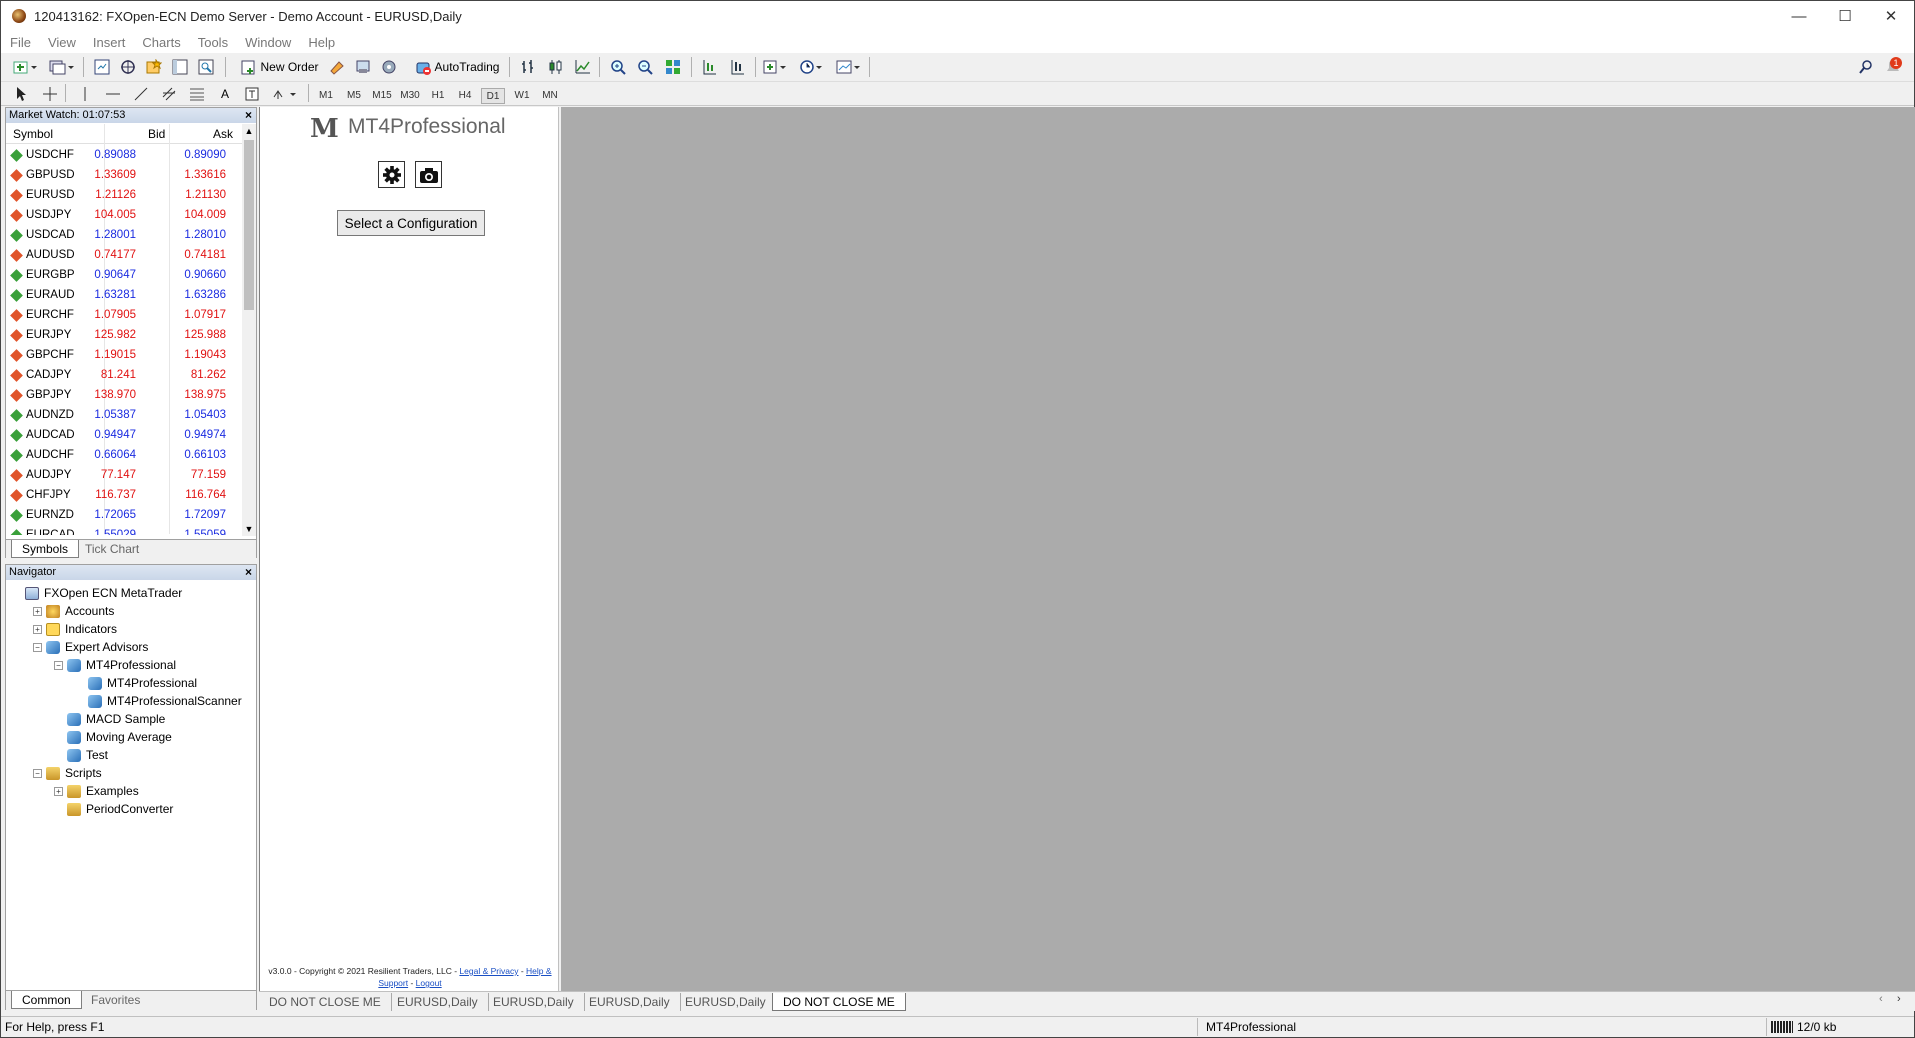  What do you see at coordinates (438, 96) in the screenshot?
I see `timeframe-h1: H1` at bounding box center [438, 96].